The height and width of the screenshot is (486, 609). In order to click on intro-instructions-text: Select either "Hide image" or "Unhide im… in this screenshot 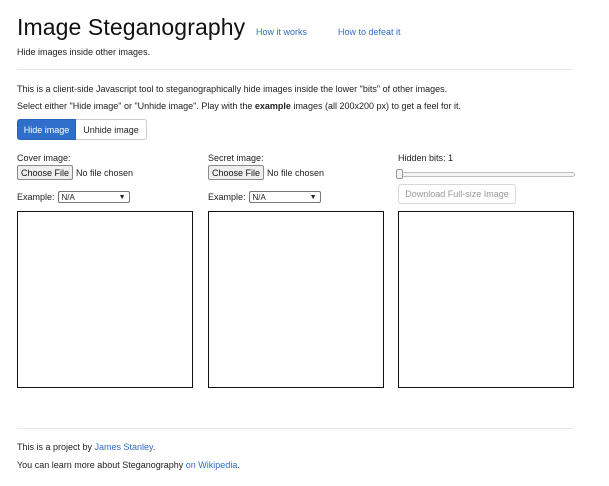, I will do `click(136, 106)`.